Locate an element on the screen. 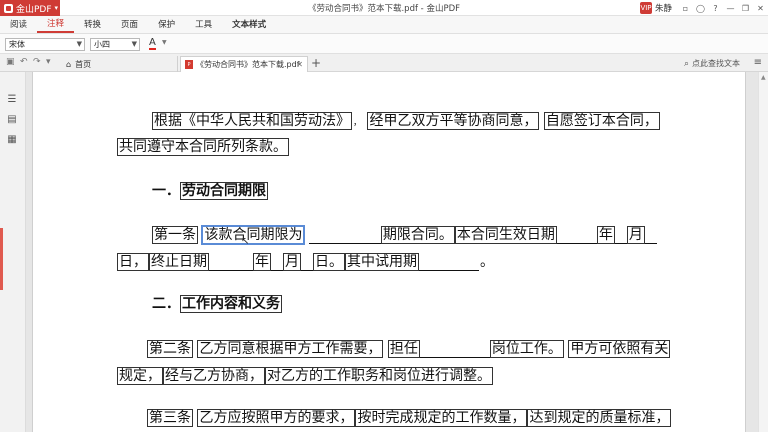 The height and width of the screenshot is (432, 768). left-sidebar: ☰ ▤ ▦ is located at coordinates (13, 252).